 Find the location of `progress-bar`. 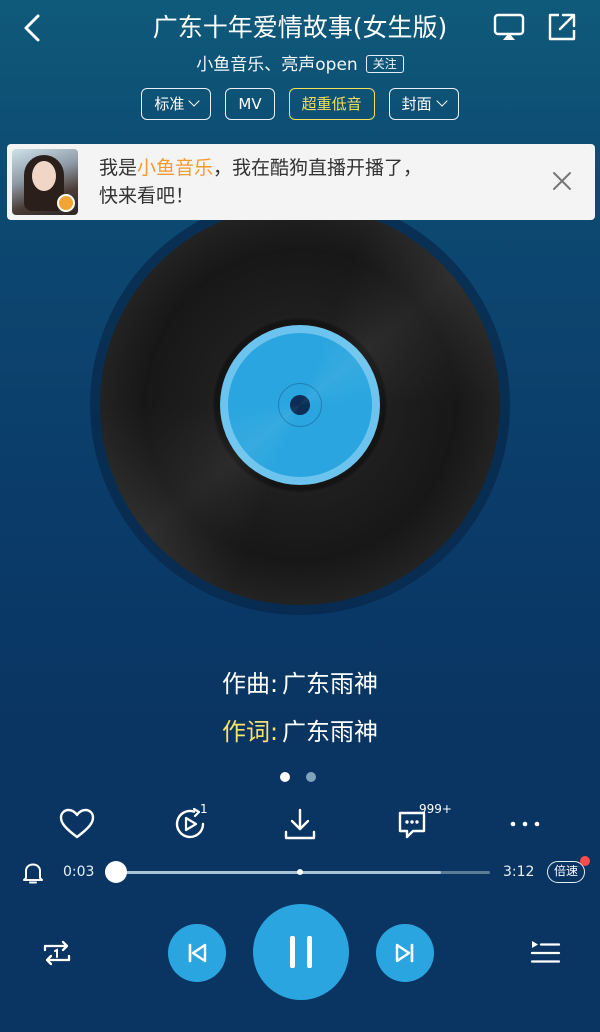

progress-bar is located at coordinates (300, 872).